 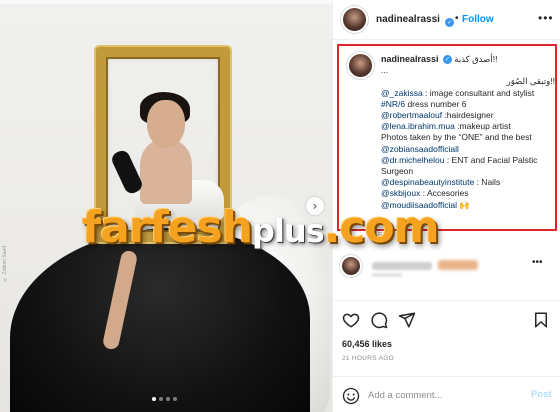 I want to click on mention-link: @moudiisaadofficial, so click(x=419, y=205).